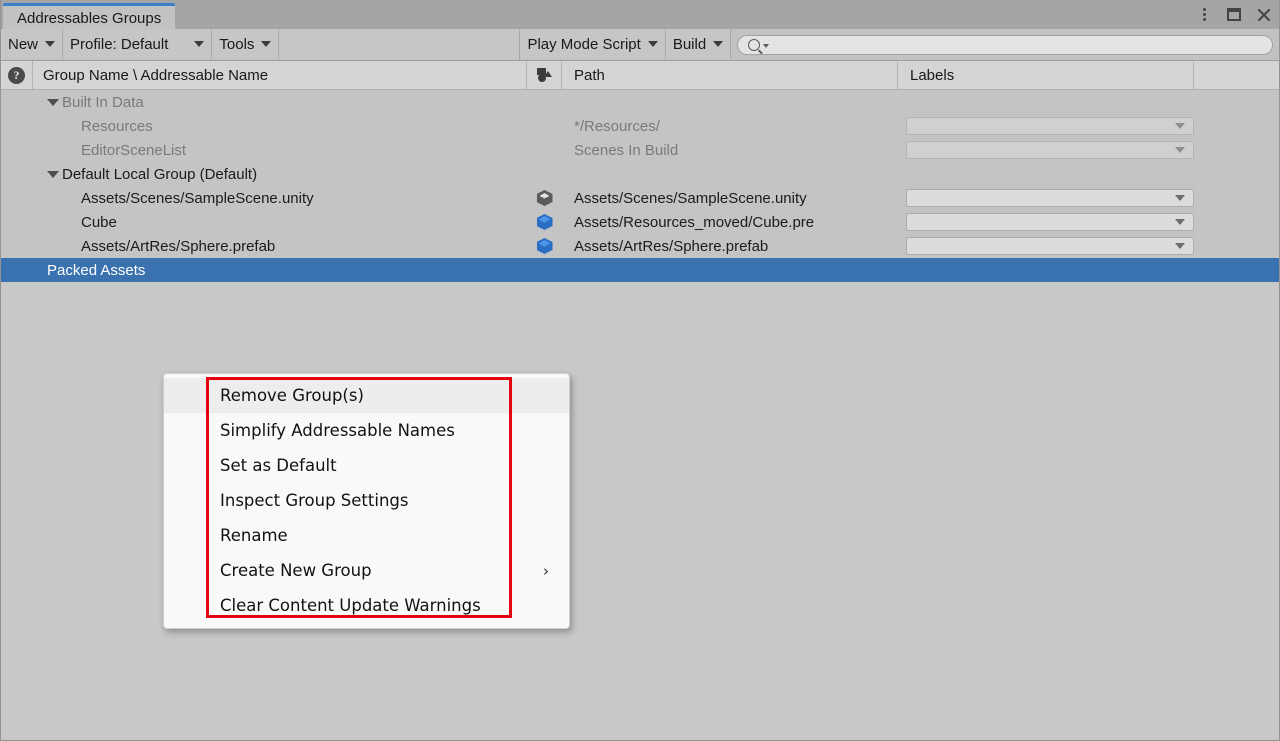  What do you see at coordinates (730, 198) in the screenshot?
I see `row-path-cell: Assets/Scenes/SampleScene.unity` at bounding box center [730, 198].